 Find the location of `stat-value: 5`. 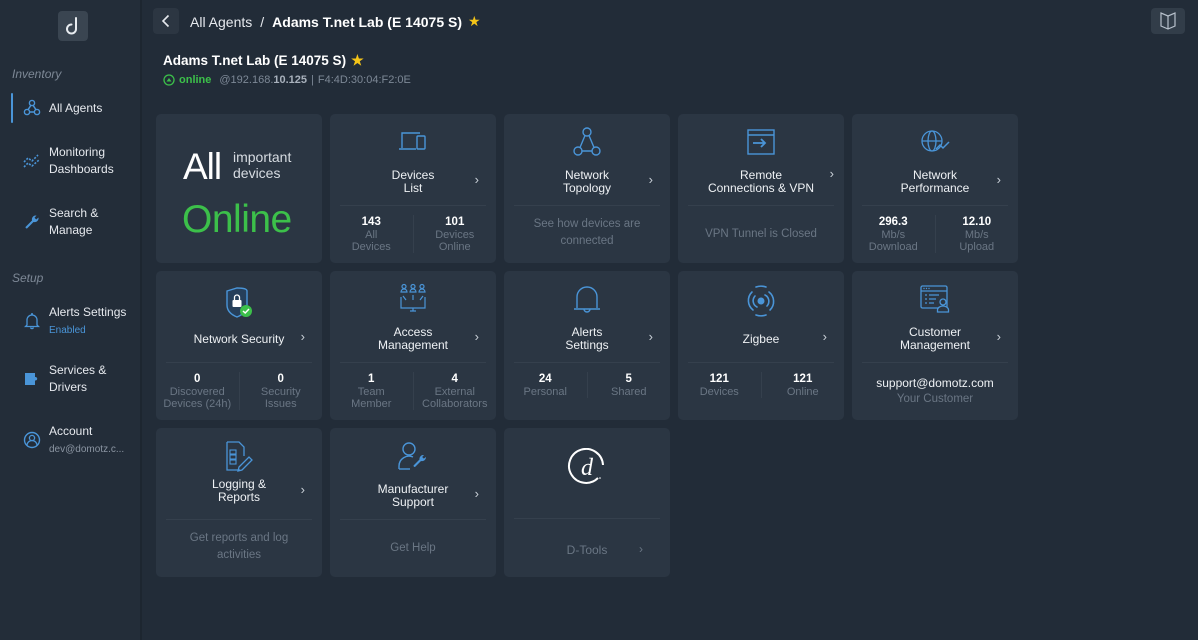

stat-value: 5 is located at coordinates (628, 379).